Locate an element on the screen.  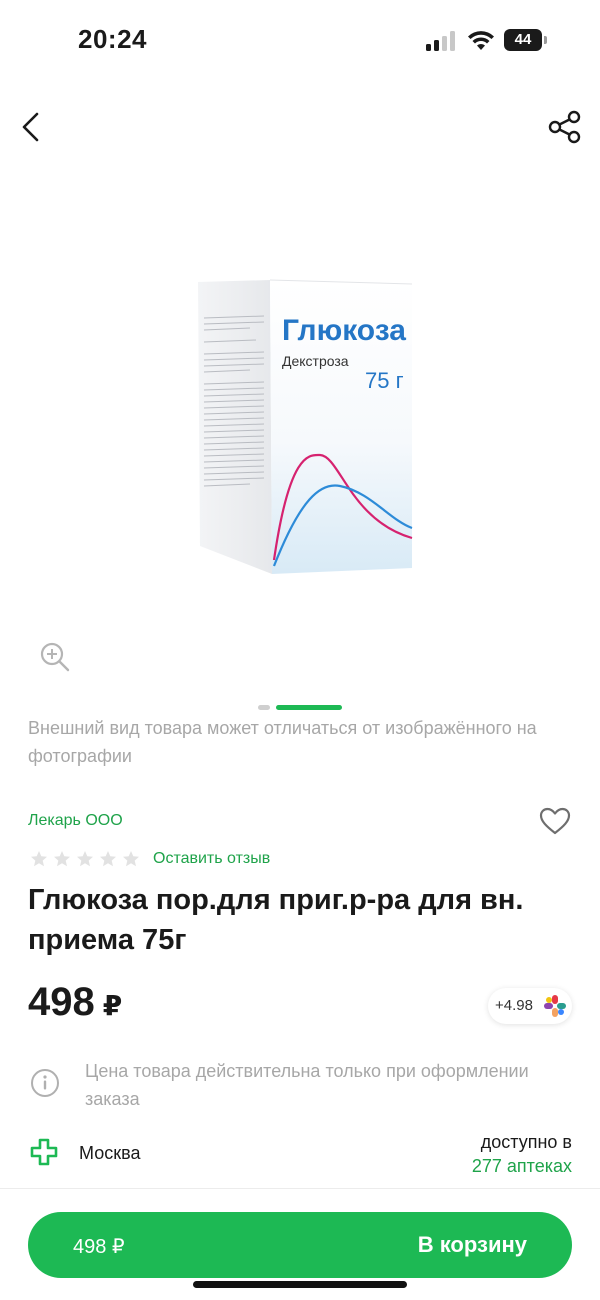
status-time: 20:24 is located at coordinates (112, 39).